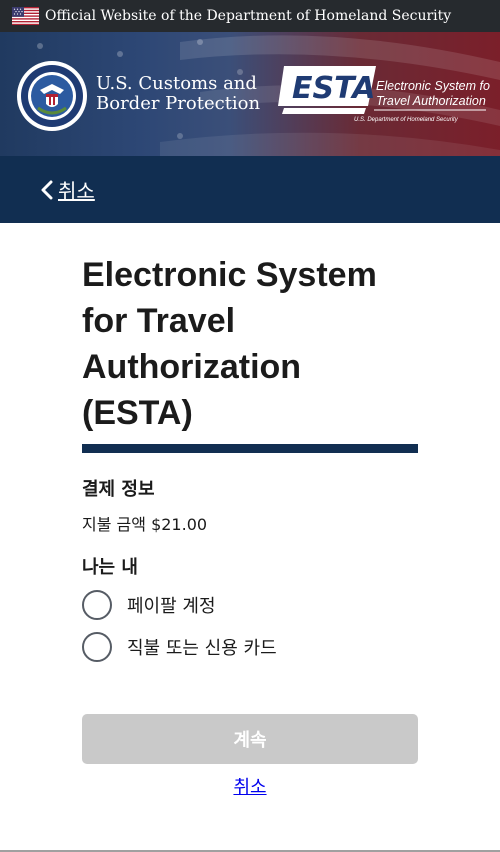  Describe the element at coordinates (97, 647) in the screenshot. I see `card-radio` at that location.